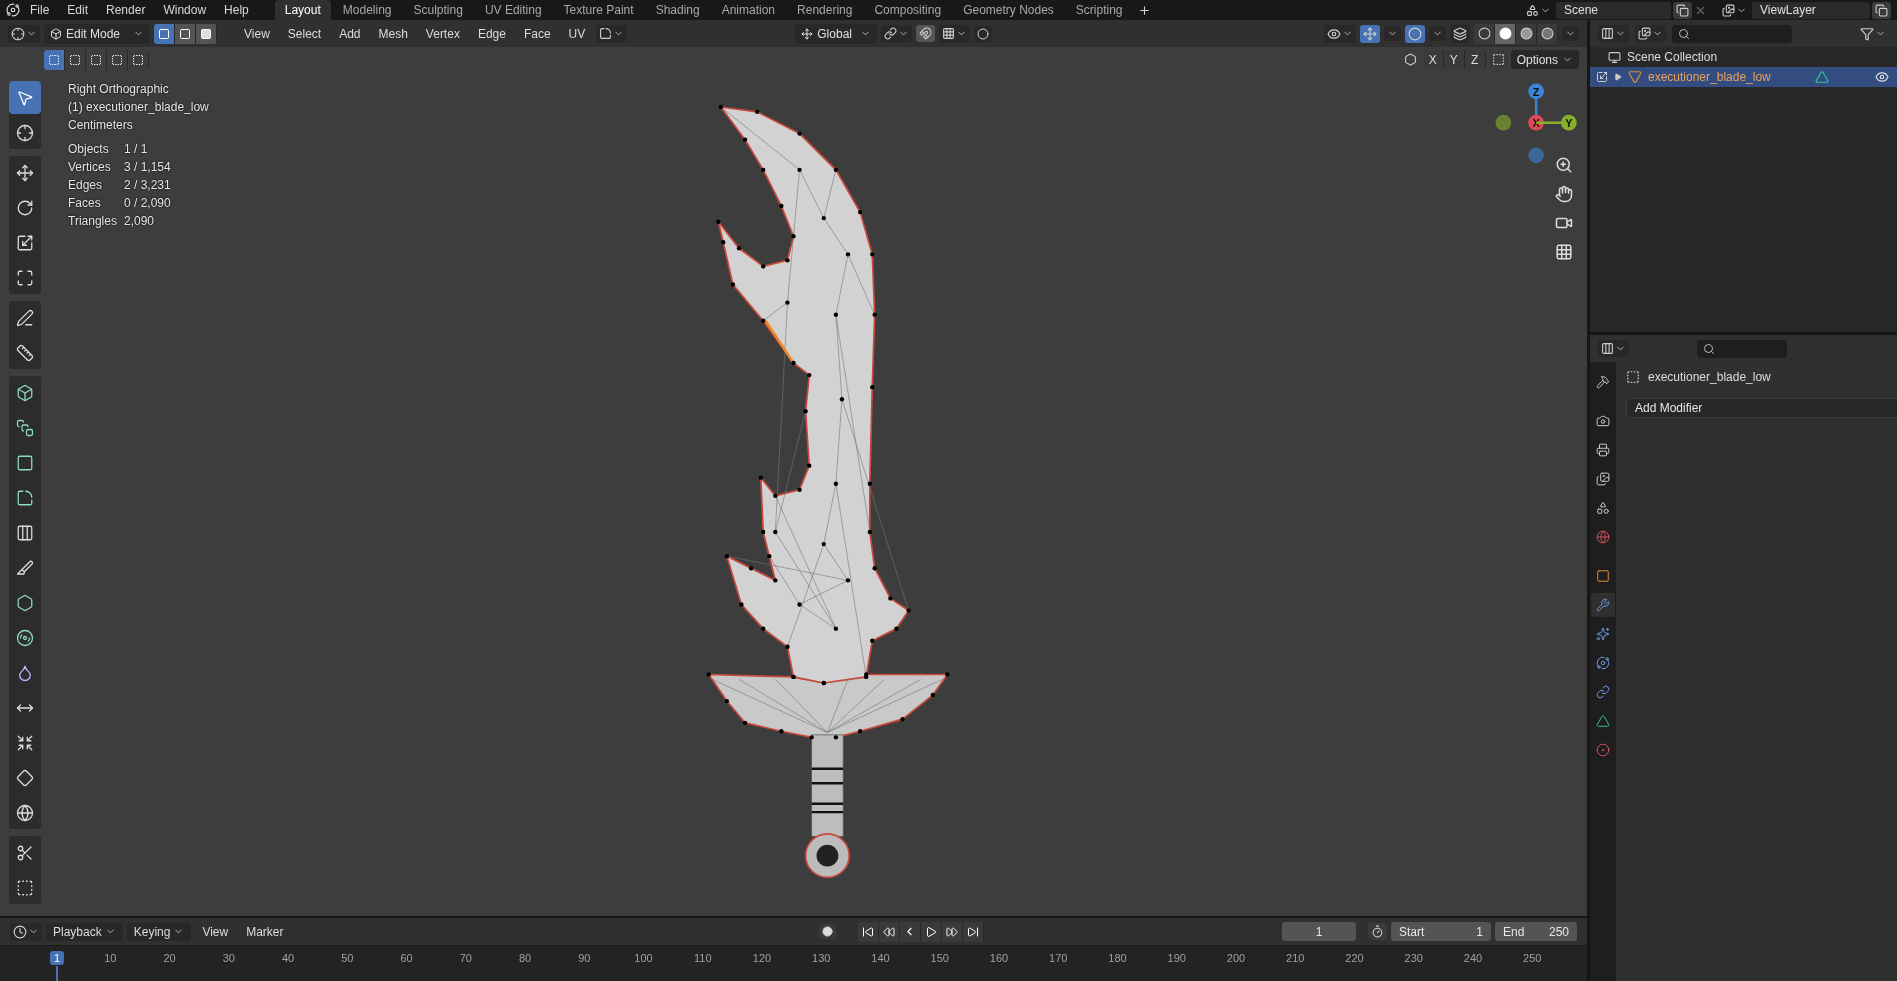 This screenshot has height=981, width=1897. I want to click on stat-label: Objects, so click(88, 149).